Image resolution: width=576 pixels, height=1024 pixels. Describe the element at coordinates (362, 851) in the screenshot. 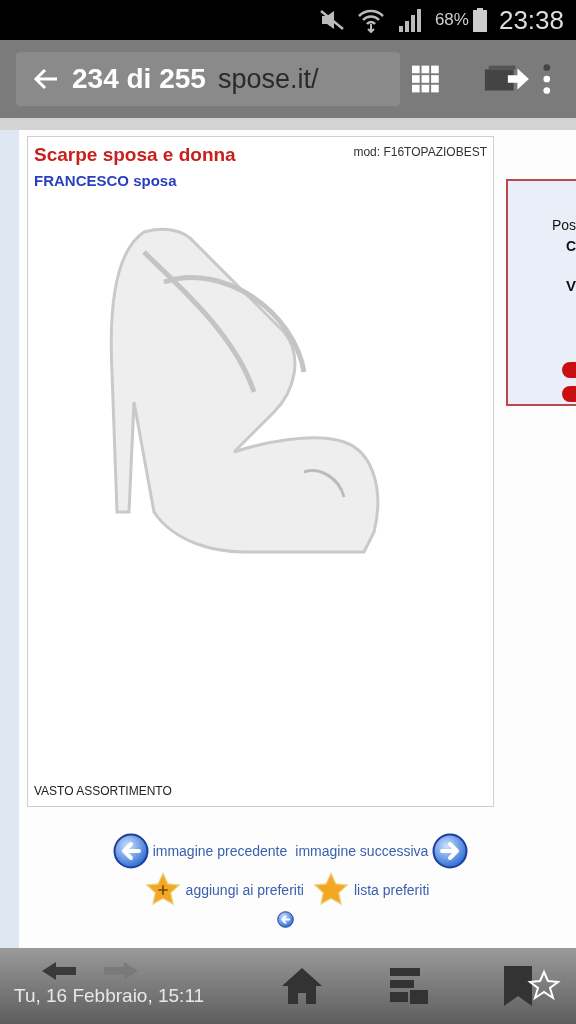

I see `next-image-link: immagine successiva` at that location.